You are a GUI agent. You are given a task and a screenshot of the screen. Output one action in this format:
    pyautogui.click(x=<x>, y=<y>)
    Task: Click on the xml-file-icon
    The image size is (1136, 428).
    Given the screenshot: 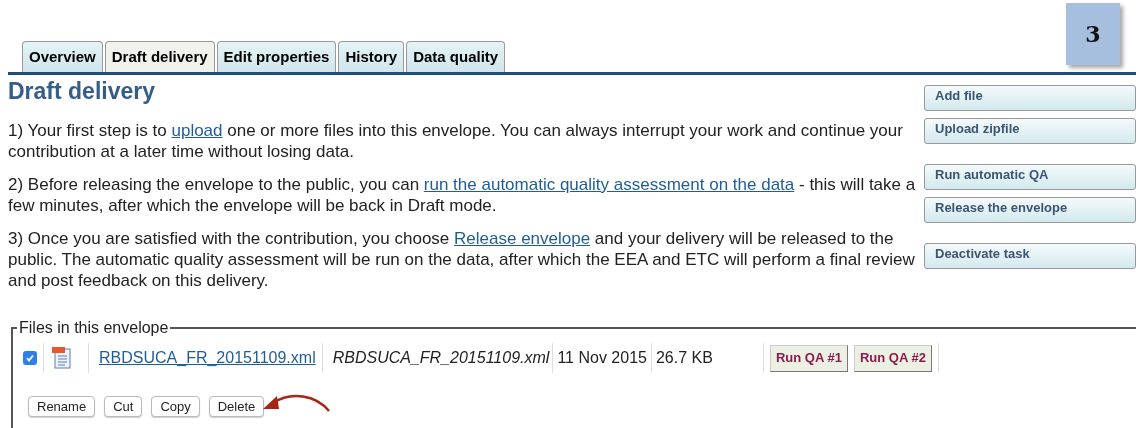 What is the action you would take?
    pyautogui.click(x=62, y=358)
    